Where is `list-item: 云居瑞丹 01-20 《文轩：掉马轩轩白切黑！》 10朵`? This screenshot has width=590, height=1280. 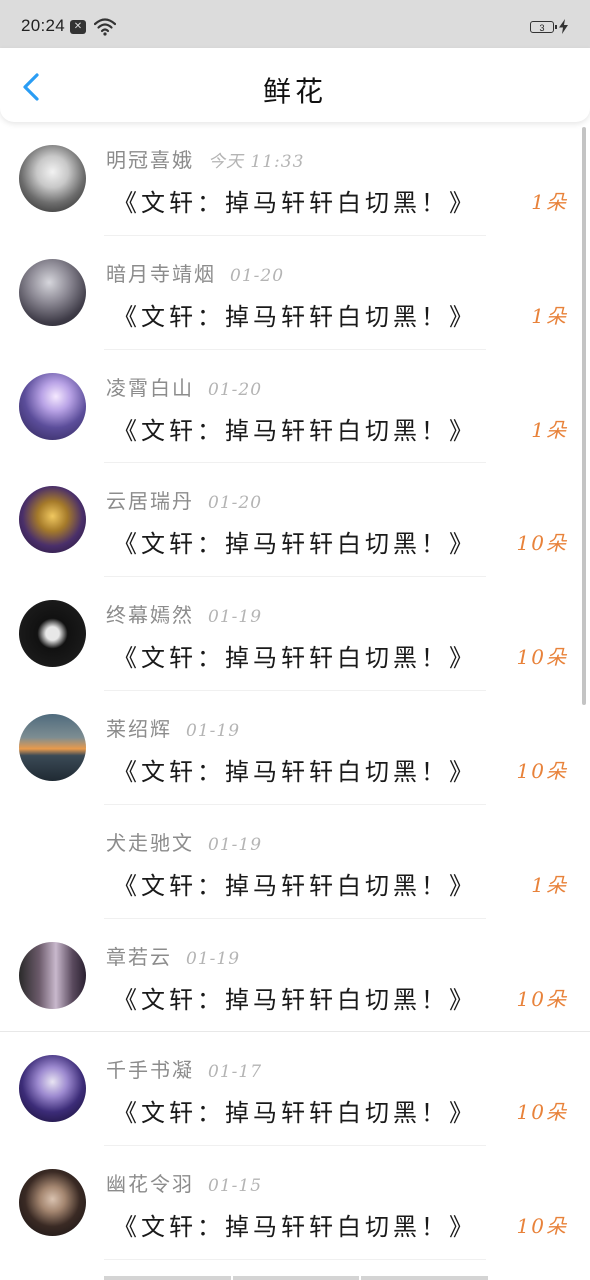
list-item: 云居瑞丹 01-20 《文轩：掉马轩轩白切黑！》 10朵 is located at coordinates (295, 520).